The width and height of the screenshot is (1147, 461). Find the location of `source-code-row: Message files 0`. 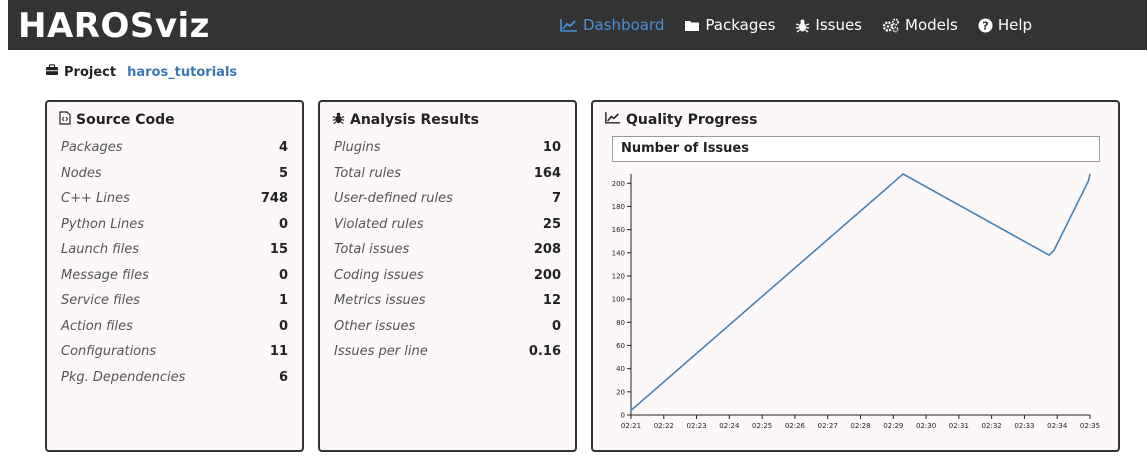

source-code-row: Message files 0 is located at coordinates (174, 276).